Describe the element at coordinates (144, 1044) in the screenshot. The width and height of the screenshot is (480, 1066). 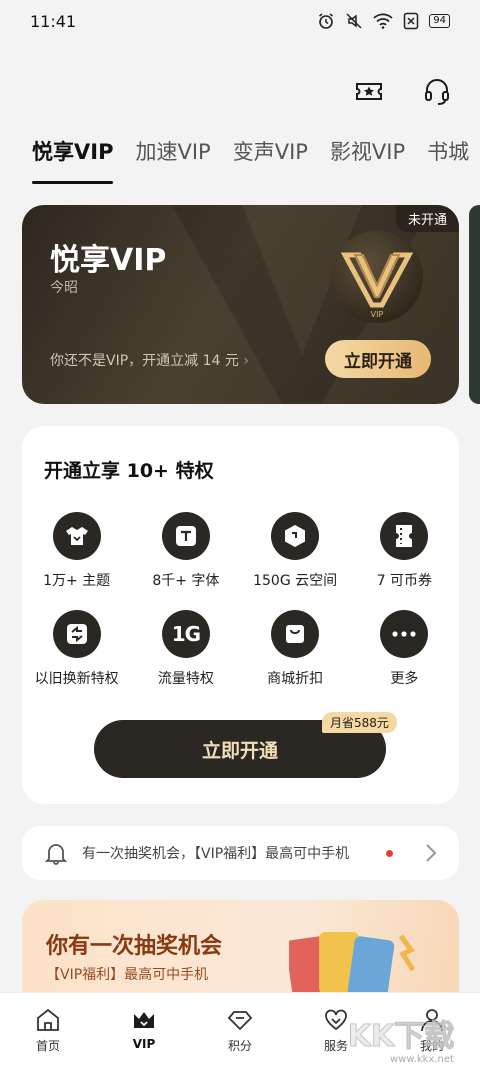
I see `nav-label: VIP` at that location.